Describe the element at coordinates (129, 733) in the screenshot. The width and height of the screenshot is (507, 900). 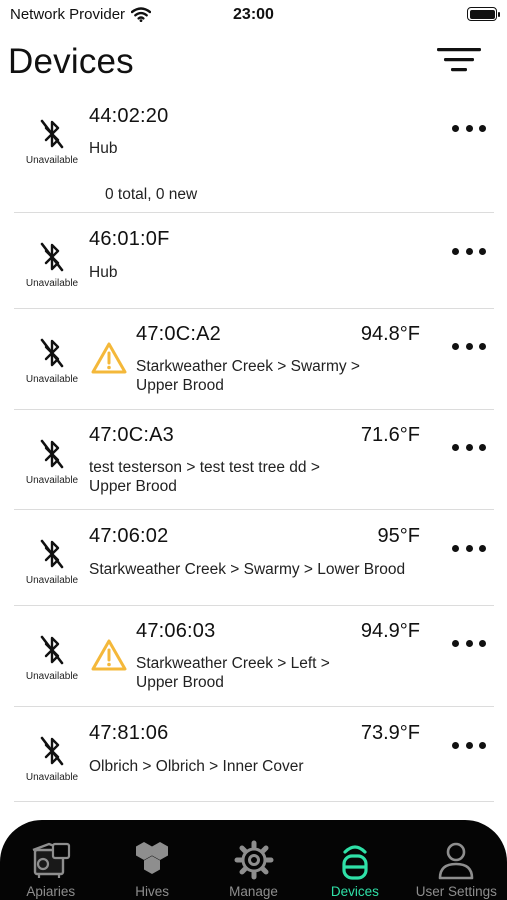
I see `device-id: 47:81:06` at that location.